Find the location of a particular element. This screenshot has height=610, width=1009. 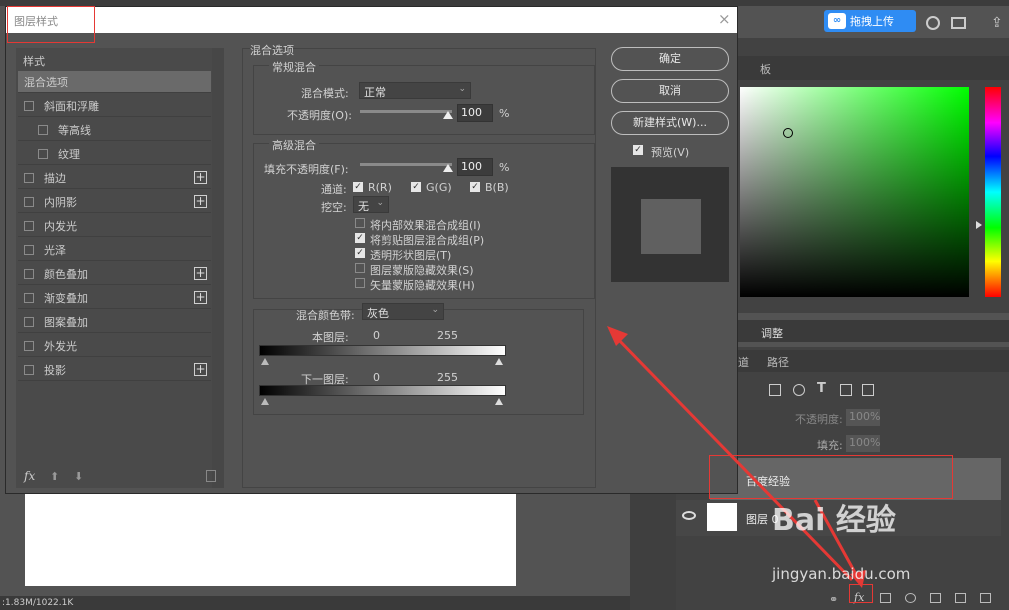

arrow-head-dialog is located at coordinates (617, 336).